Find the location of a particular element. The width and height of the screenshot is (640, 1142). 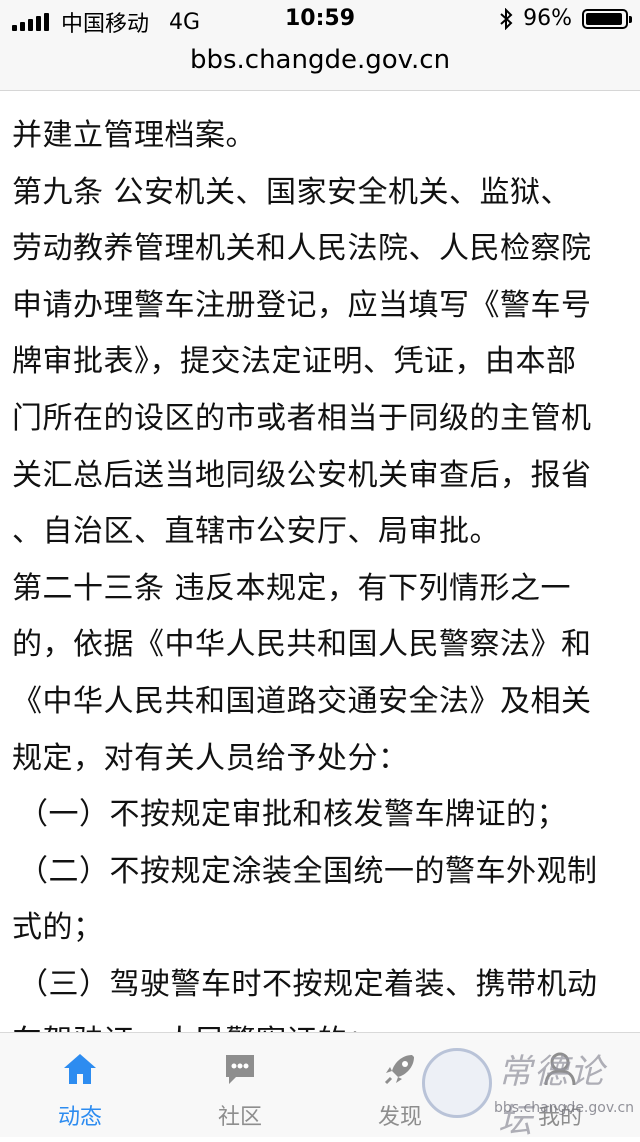

article-line: 并建立管理档案。 is located at coordinates (134, 135).